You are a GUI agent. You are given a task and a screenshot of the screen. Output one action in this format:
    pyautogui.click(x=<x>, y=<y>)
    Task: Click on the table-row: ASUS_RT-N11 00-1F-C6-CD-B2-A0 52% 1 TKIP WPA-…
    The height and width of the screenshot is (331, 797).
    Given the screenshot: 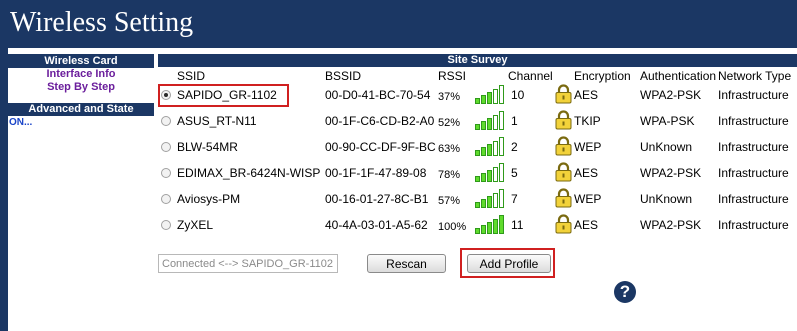 What is the action you would take?
    pyautogui.click(x=477, y=122)
    